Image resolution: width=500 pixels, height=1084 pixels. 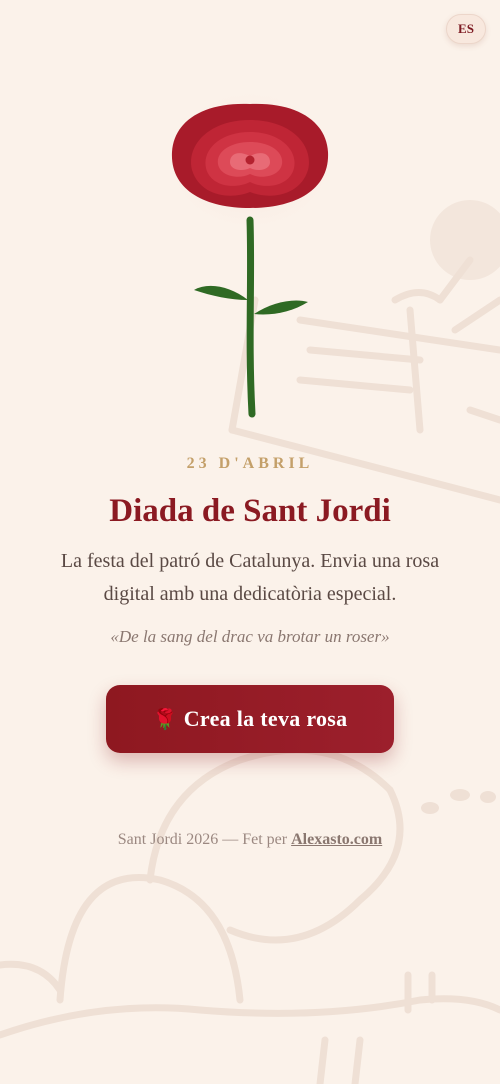 I want to click on rose-emoji-icon: 🌹, so click(x=165, y=719).